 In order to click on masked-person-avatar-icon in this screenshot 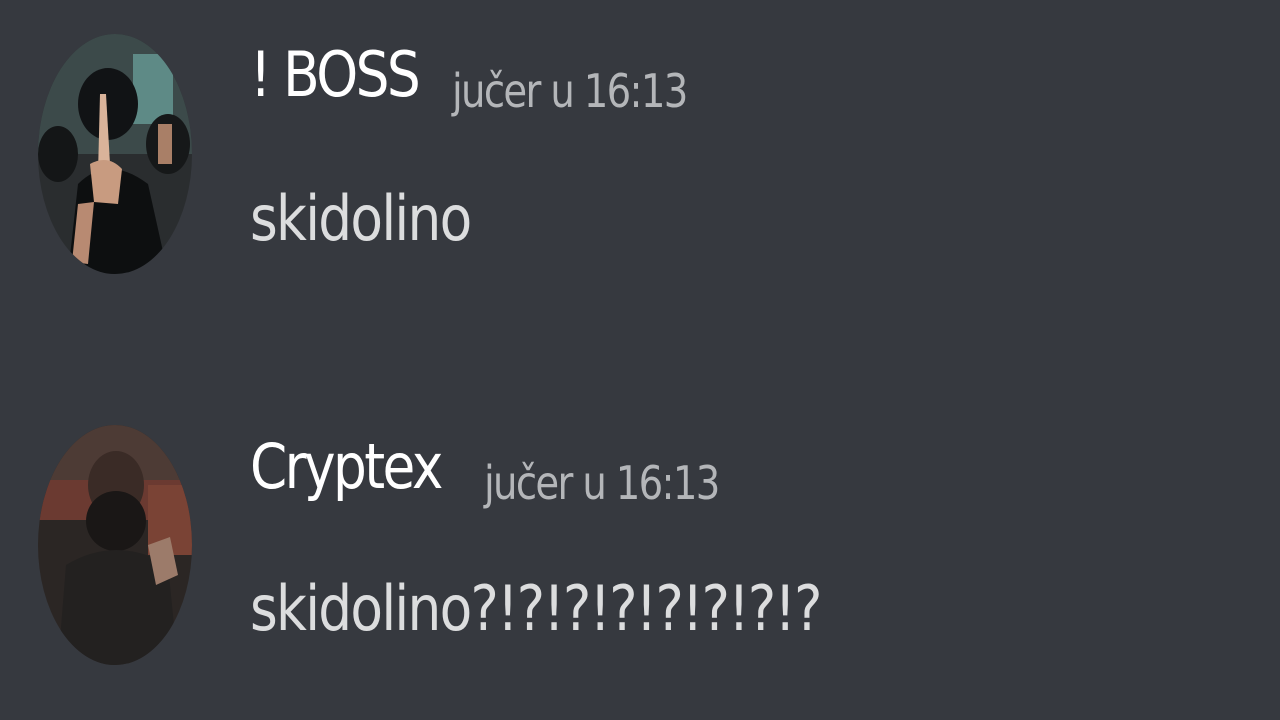, I will do `click(115, 545)`.